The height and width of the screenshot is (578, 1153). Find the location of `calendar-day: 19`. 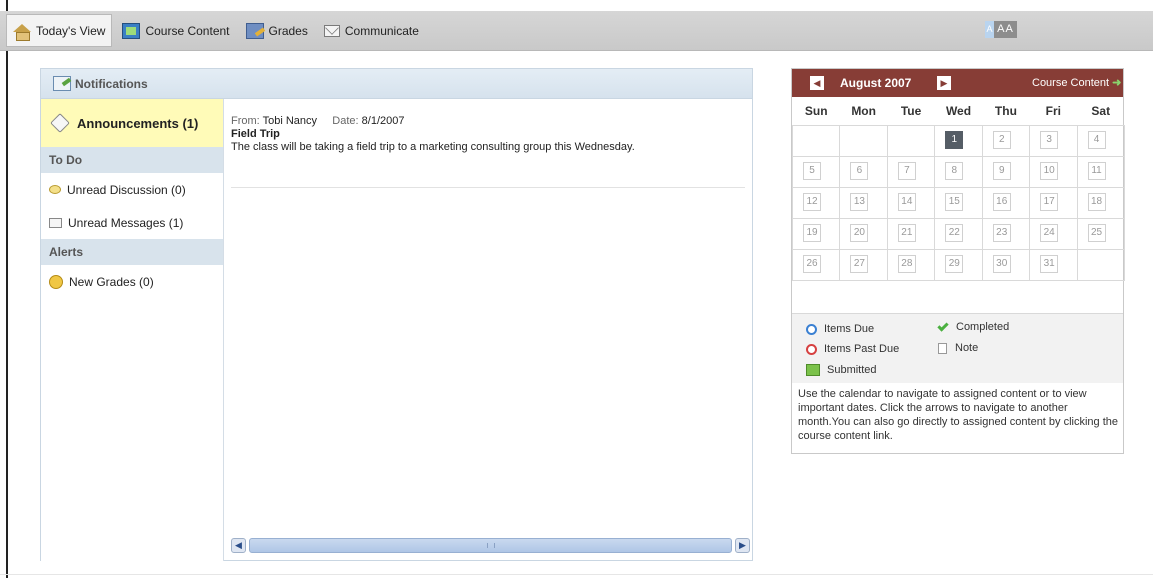

calendar-day: 19 is located at coordinates (812, 232).